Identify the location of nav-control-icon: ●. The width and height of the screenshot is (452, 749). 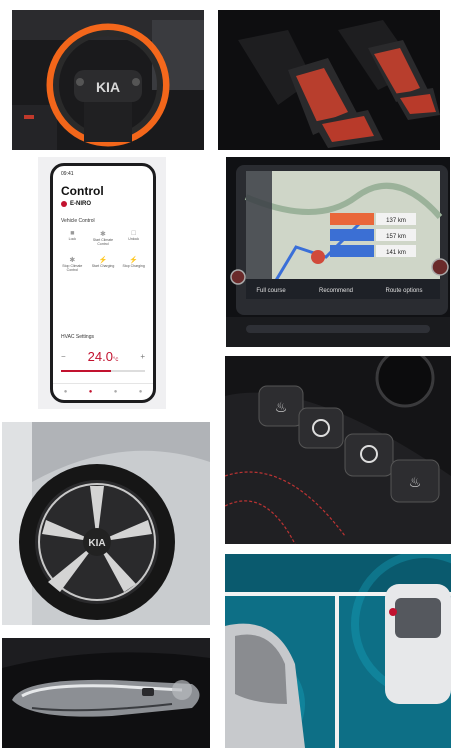
(91, 392).